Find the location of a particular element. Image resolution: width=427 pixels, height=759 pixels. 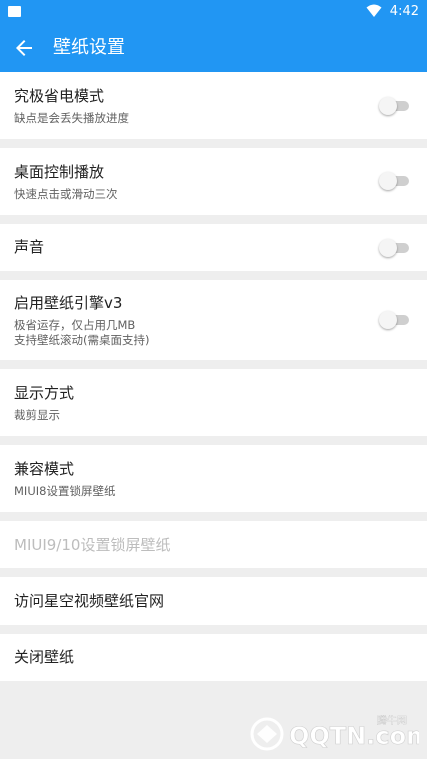

back-arrow-icon is located at coordinates (24, 48).